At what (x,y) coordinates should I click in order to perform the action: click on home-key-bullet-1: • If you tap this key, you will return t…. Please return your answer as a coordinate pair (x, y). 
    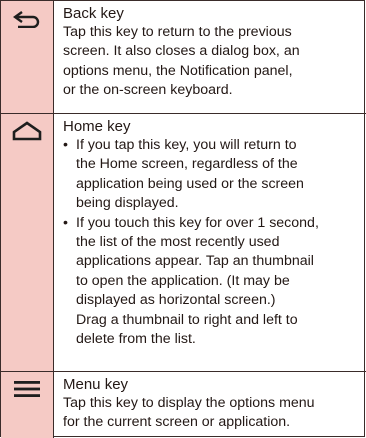
    Looking at the image, I should click on (214, 145).